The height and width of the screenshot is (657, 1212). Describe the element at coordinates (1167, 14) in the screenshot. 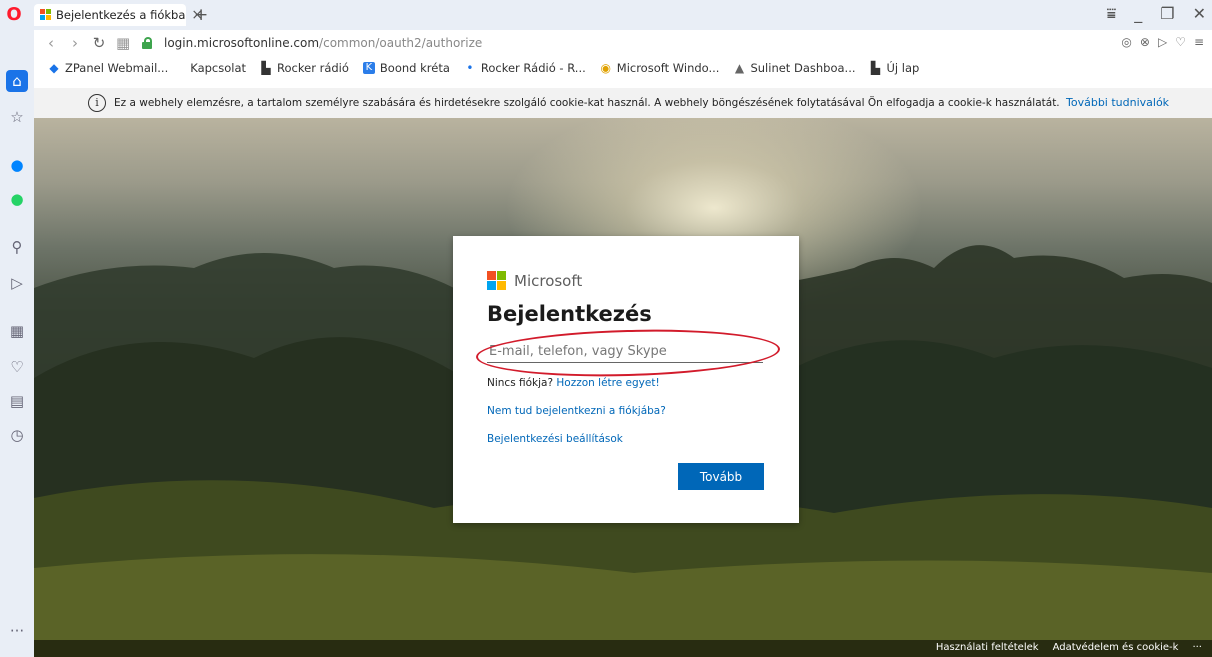

I see `restore-icon: ❐` at that location.